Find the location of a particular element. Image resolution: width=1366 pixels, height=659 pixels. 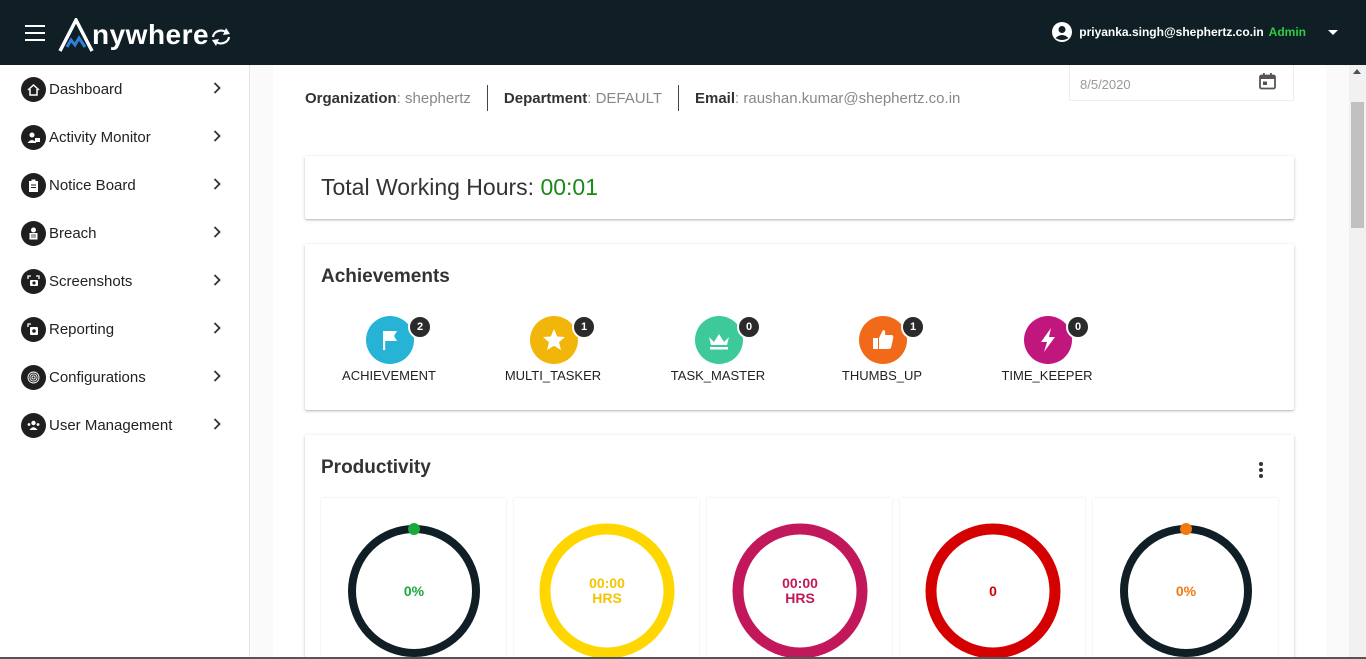

lightning-icon is located at coordinates (1048, 340).